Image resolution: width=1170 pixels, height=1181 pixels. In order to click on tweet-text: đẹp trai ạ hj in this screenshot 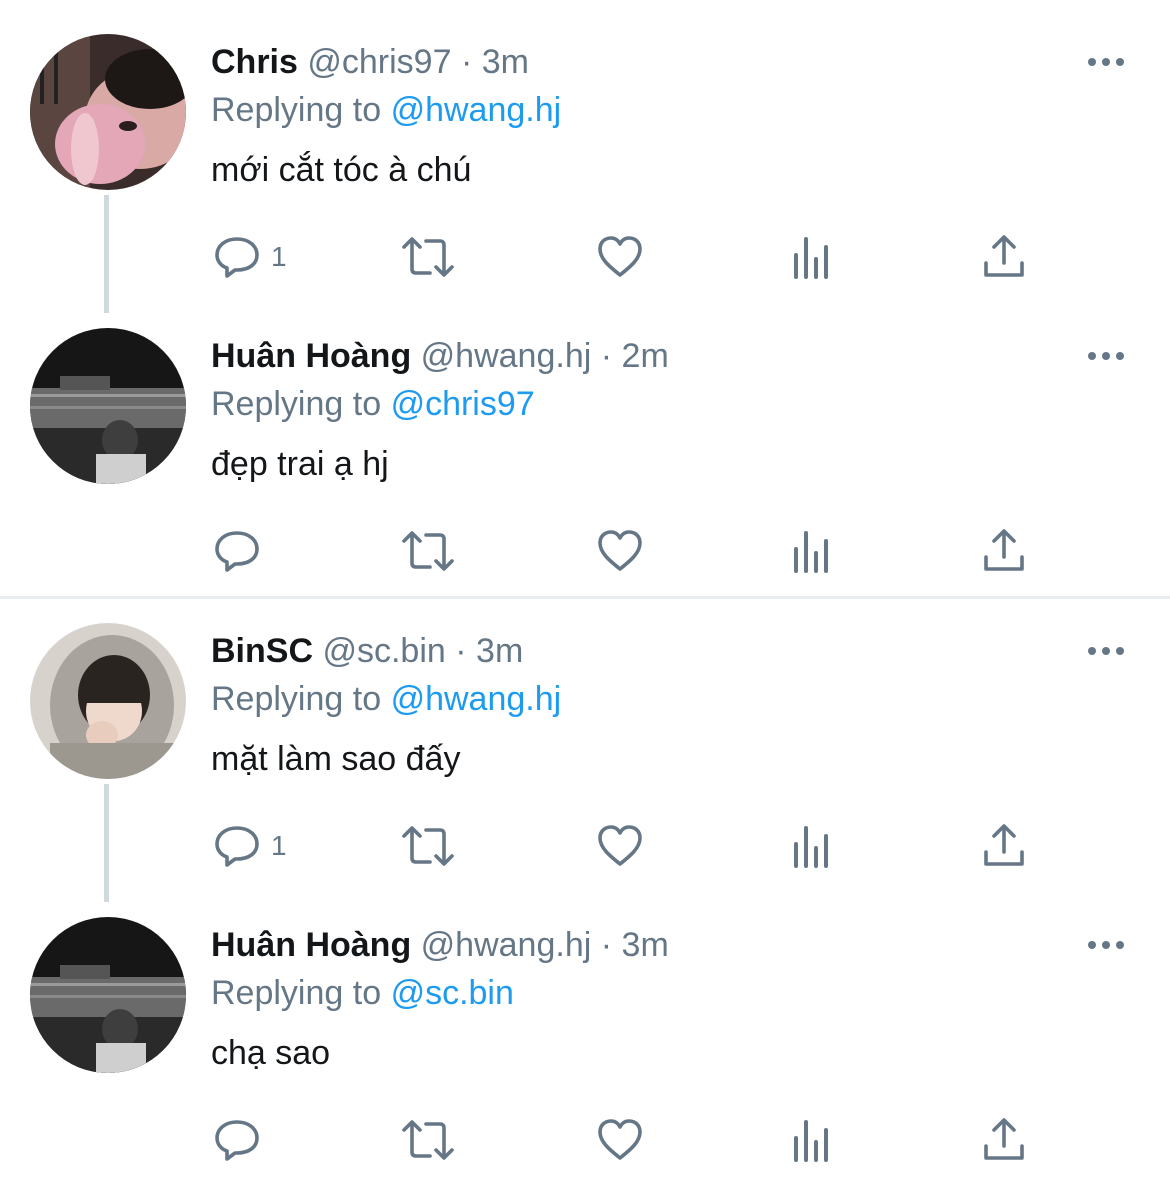, I will do `click(300, 464)`.